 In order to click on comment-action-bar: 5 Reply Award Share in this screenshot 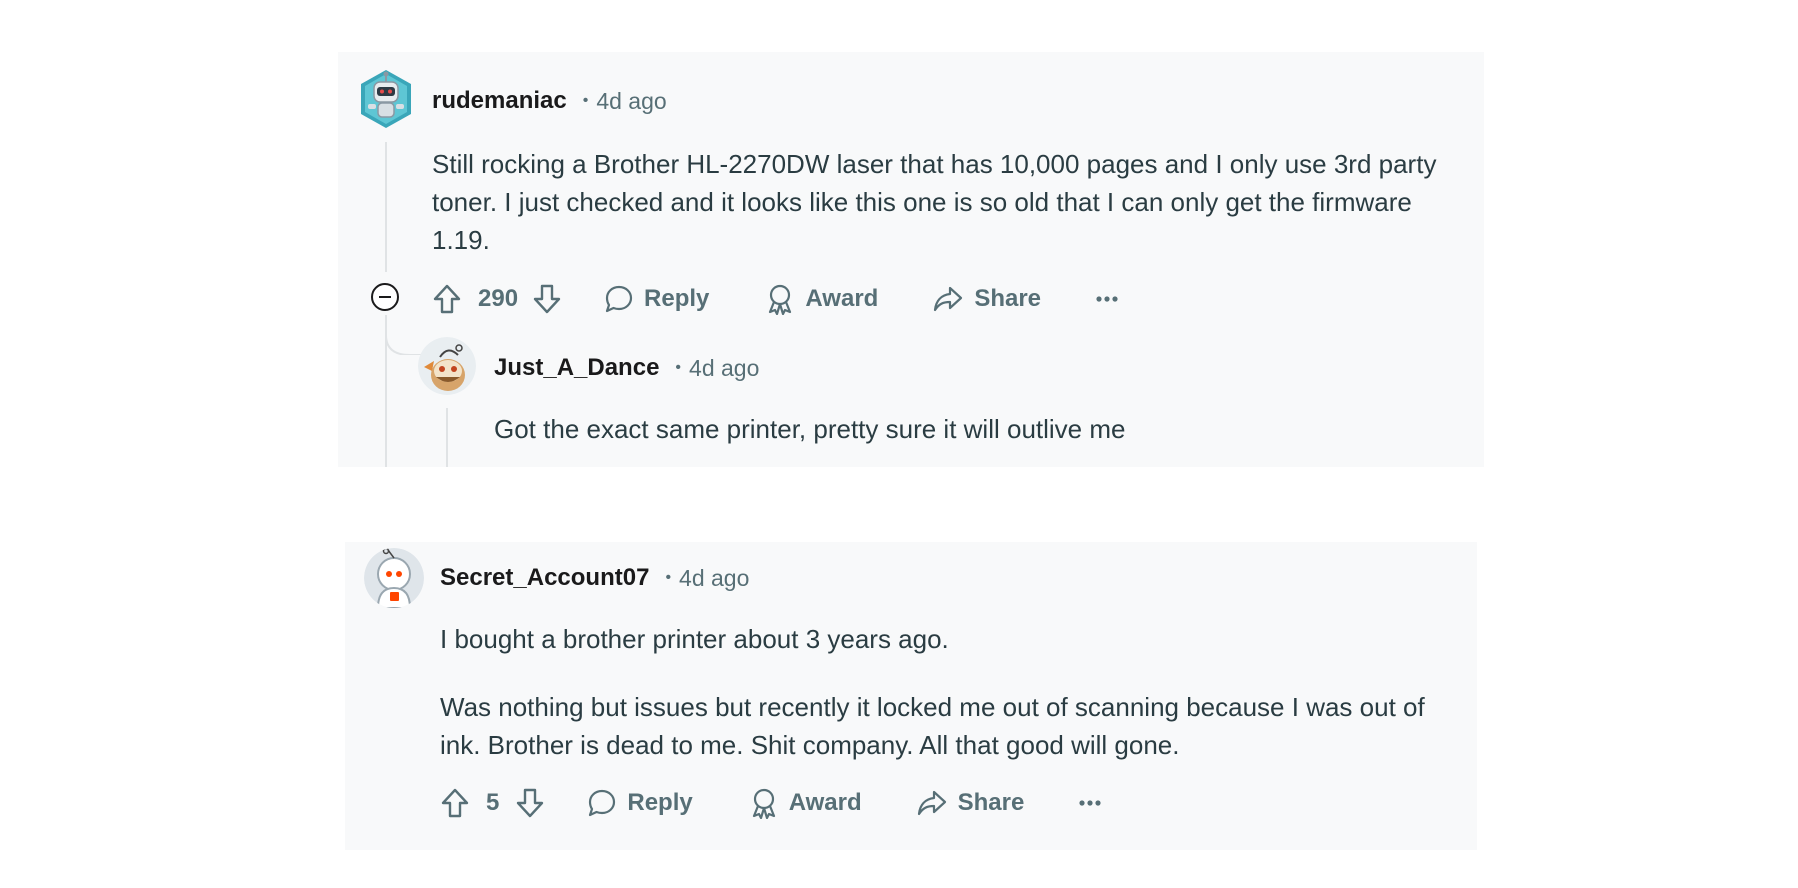, I will do `click(771, 803)`.